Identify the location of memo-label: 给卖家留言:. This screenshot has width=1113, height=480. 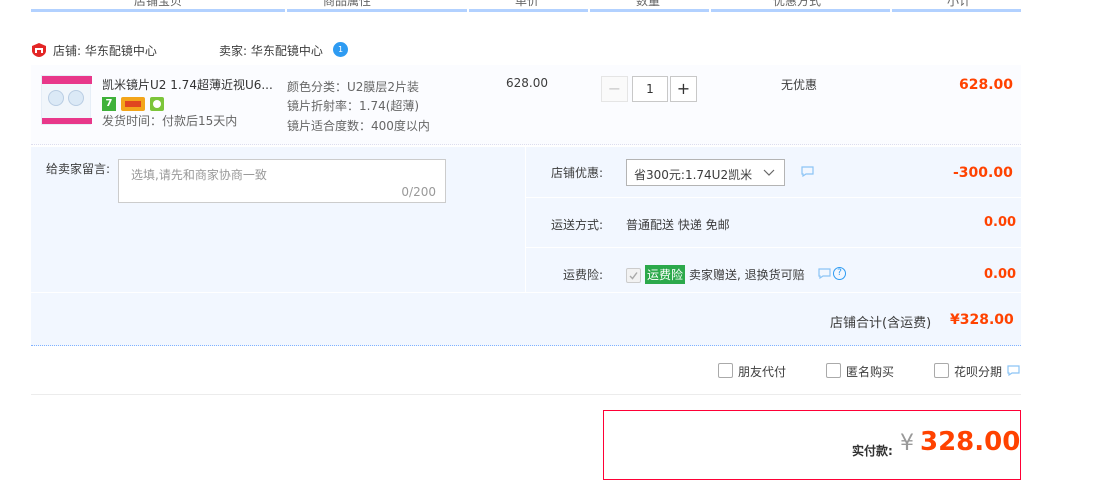
(78, 169).